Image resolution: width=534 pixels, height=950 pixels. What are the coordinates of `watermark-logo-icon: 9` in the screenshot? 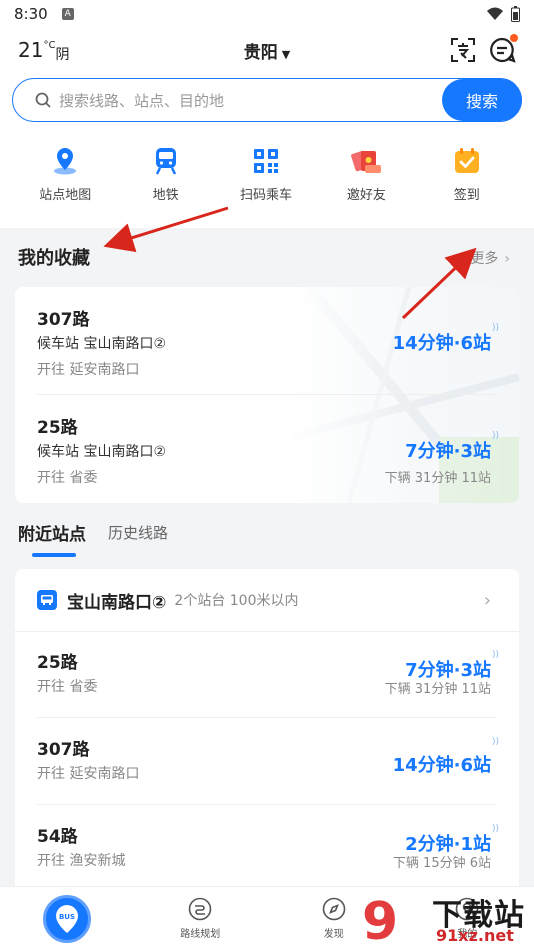 It's located at (380, 921).